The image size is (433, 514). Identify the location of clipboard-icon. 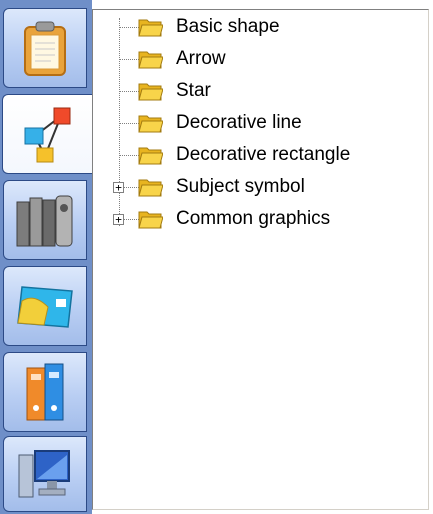
(45, 48).